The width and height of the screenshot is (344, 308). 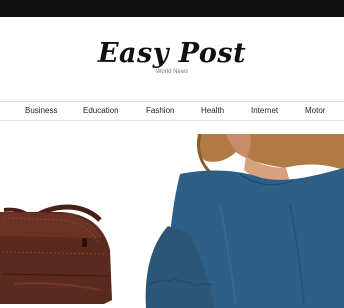 What do you see at coordinates (264, 110) in the screenshot?
I see `nav-item-internet: Internet` at bounding box center [264, 110].